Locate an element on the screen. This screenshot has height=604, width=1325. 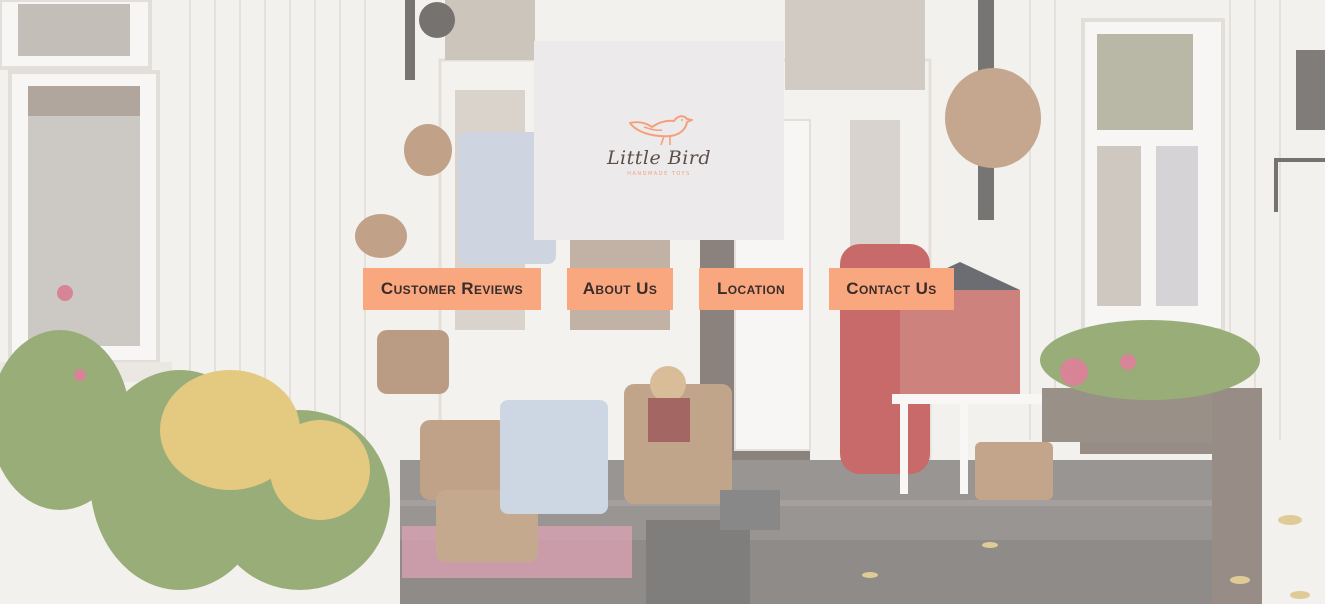
nav-customer-reviews-button: Customer Reviews is located at coordinates (452, 289).